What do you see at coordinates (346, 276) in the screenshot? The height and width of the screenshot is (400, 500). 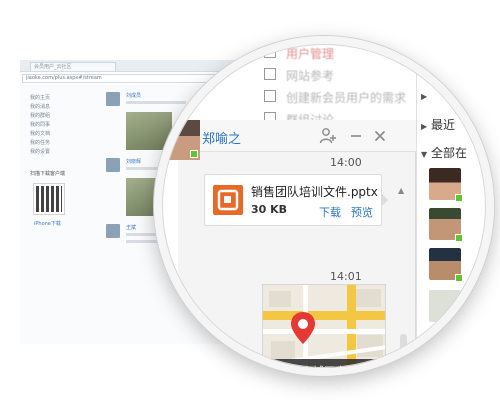 I see `message-timestamp: 14:01` at bounding box center [346, 276].